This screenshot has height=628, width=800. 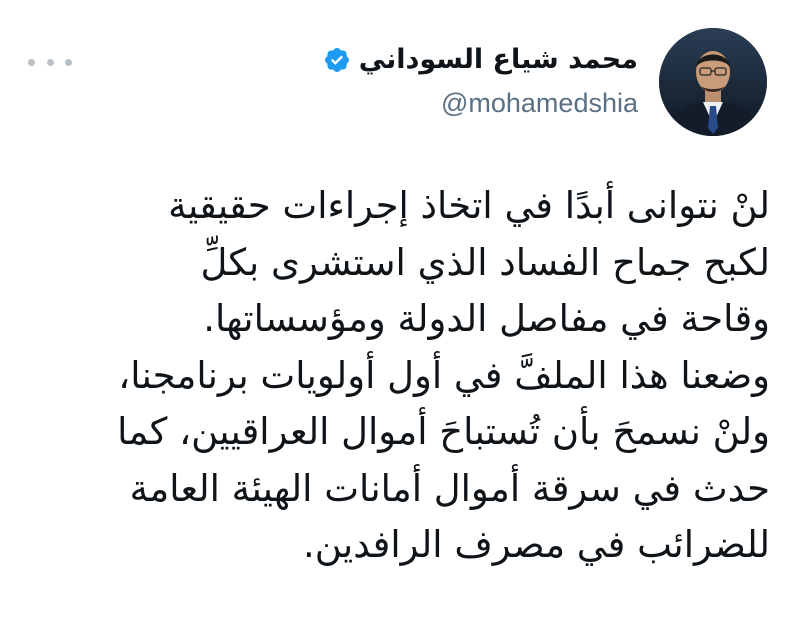 I want to click on author-name-row: محمد شياع السوداني, so click(x=480, y=60).